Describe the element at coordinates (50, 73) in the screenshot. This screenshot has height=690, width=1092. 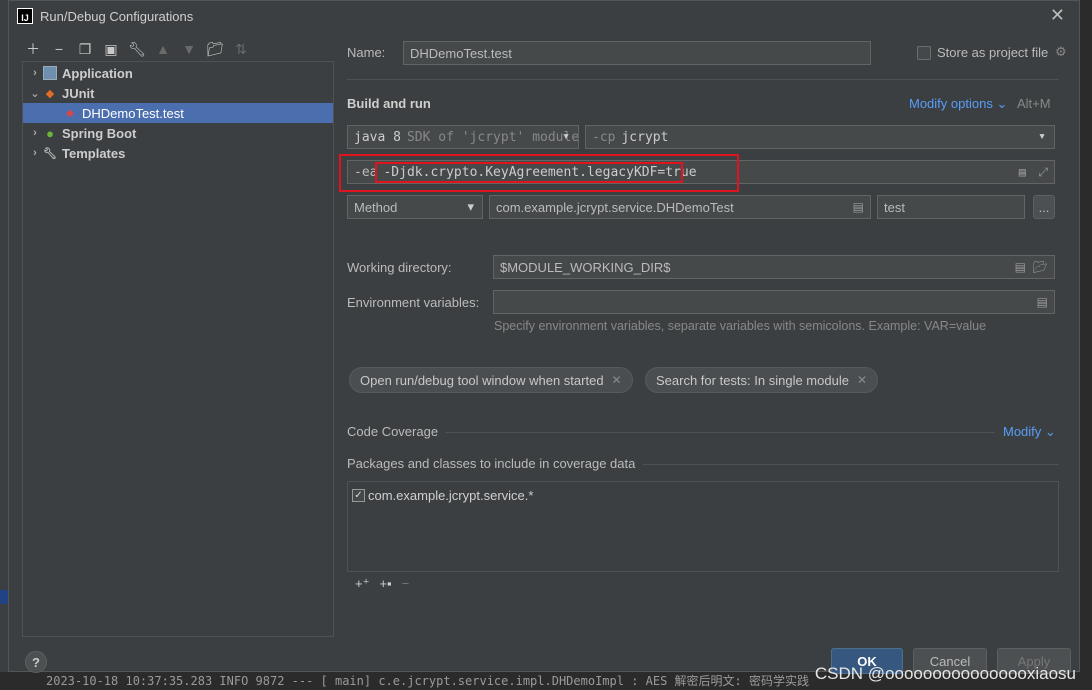
I see `application-icon` at that location.